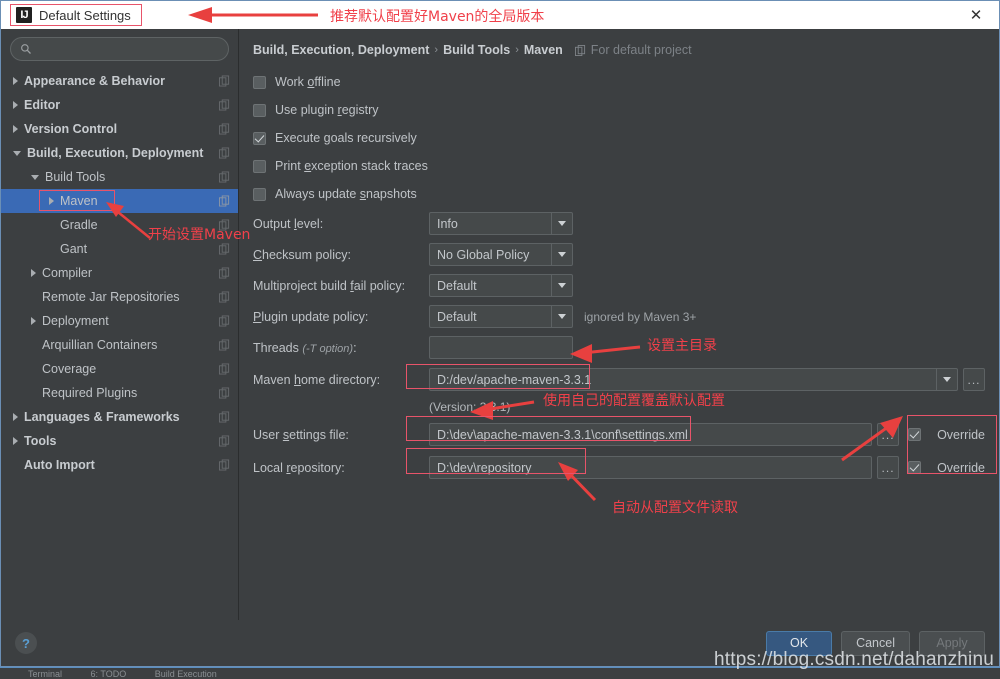 Image resolution: width=1000 pixels, height=679 pixels. I want to click on checkbox-execute-goals-recursively, so click(259, 138).